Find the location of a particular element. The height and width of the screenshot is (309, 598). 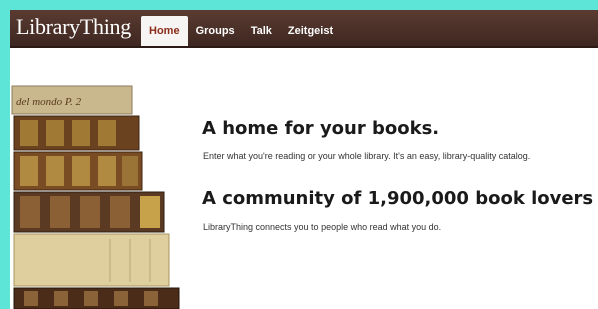

top-navbar: LibraryThing Home Groups Talk Zeitgeist is located at coordinates (304, 29).